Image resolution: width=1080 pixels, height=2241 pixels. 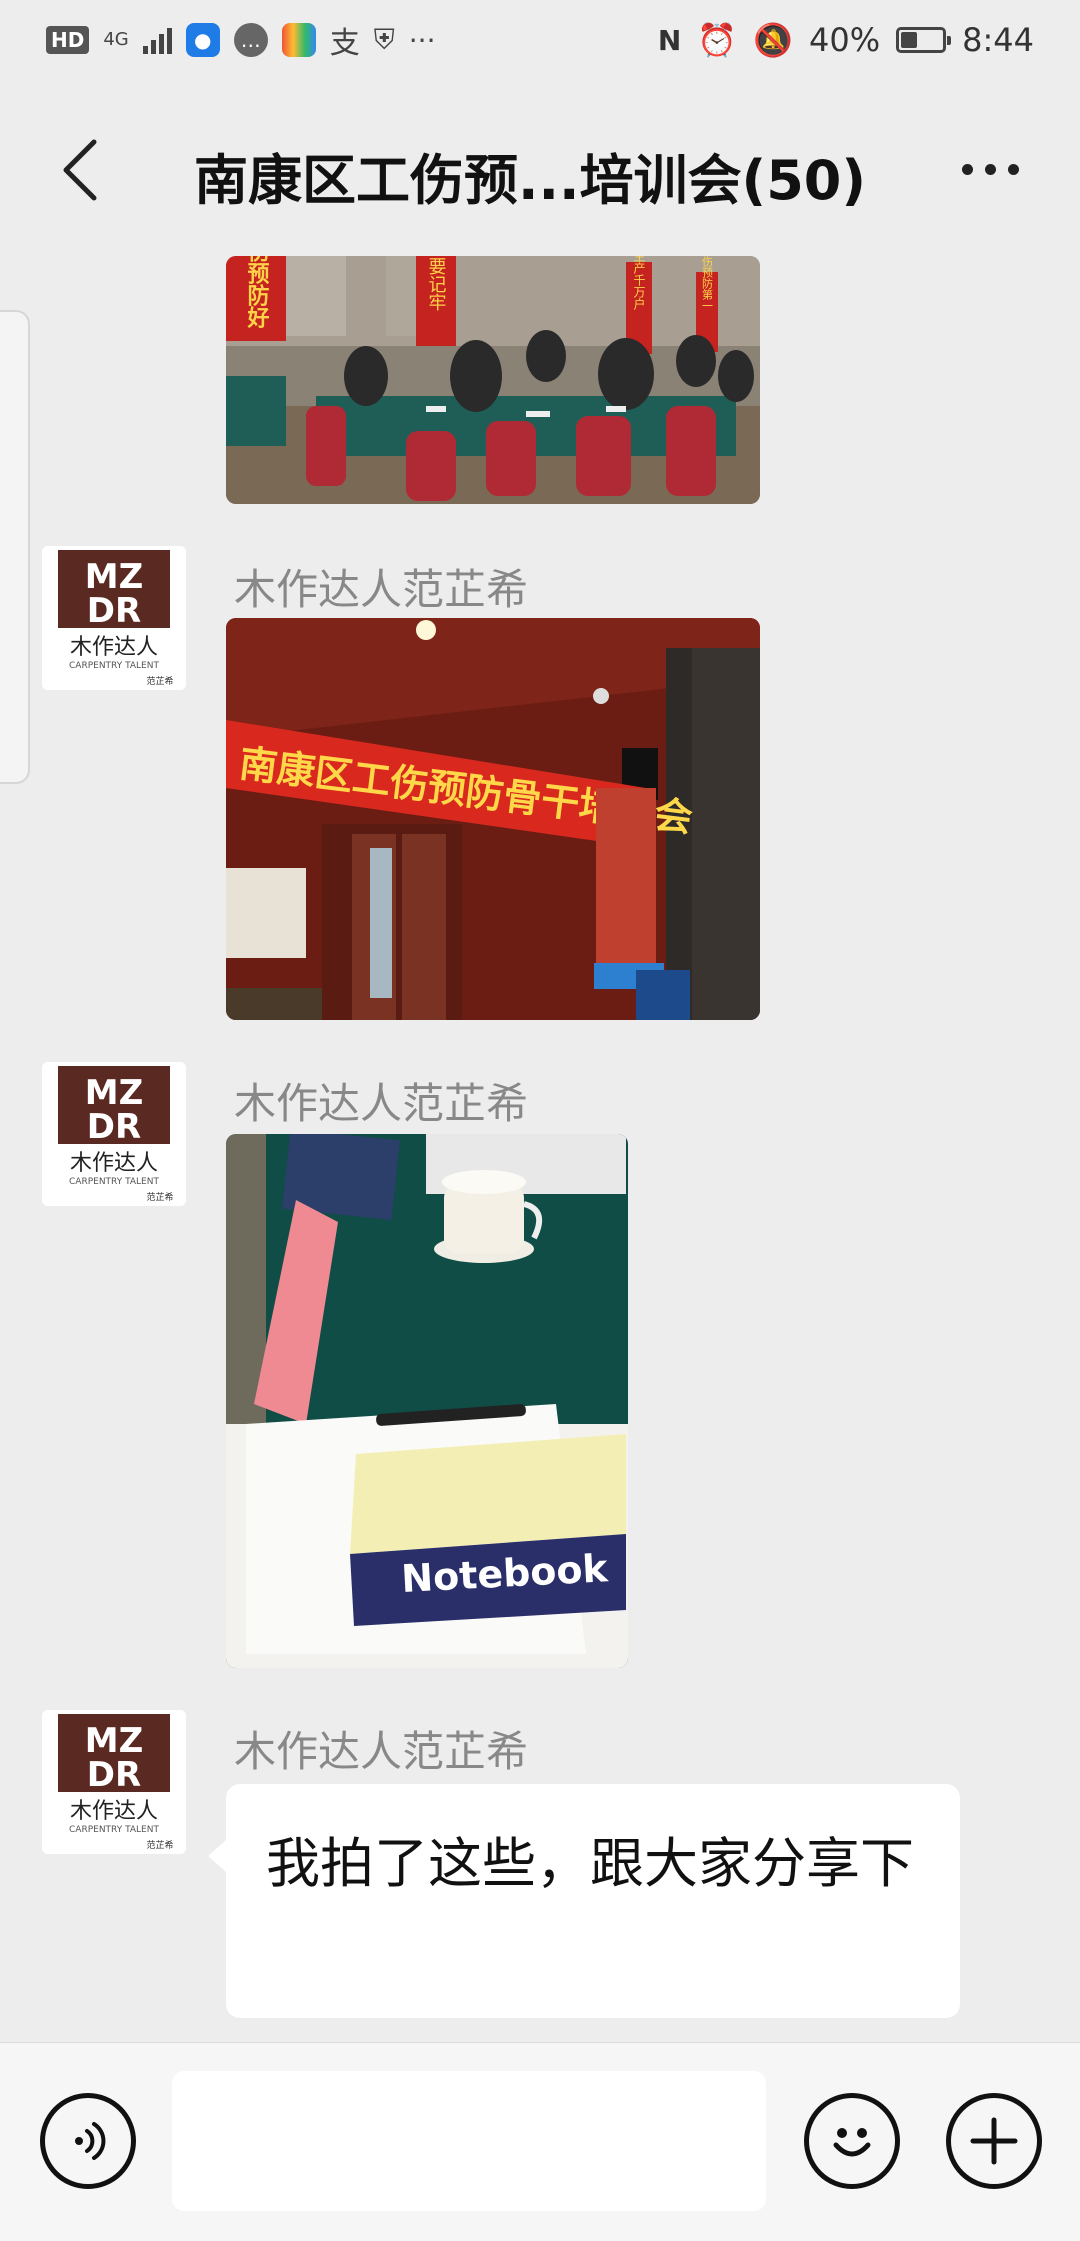 I want to click on signal-icon, so click(x=157, y=40).